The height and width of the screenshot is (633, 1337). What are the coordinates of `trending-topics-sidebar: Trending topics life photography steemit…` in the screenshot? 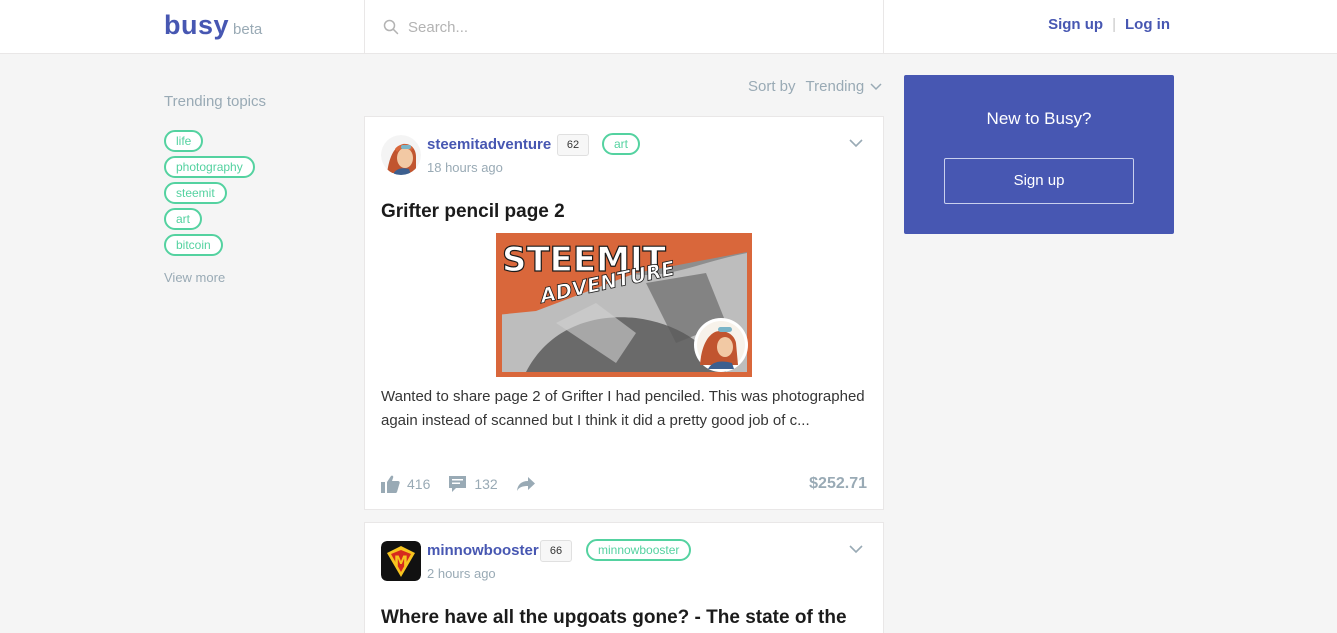 It's located at (254, 190).